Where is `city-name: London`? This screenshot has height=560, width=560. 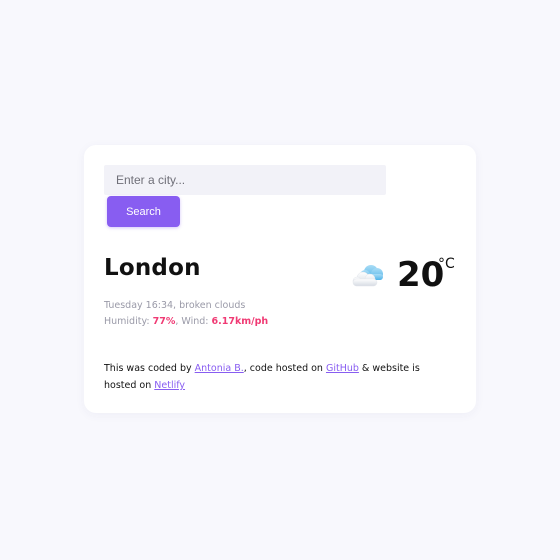
city-name: London is located at coordinates (152, 268).